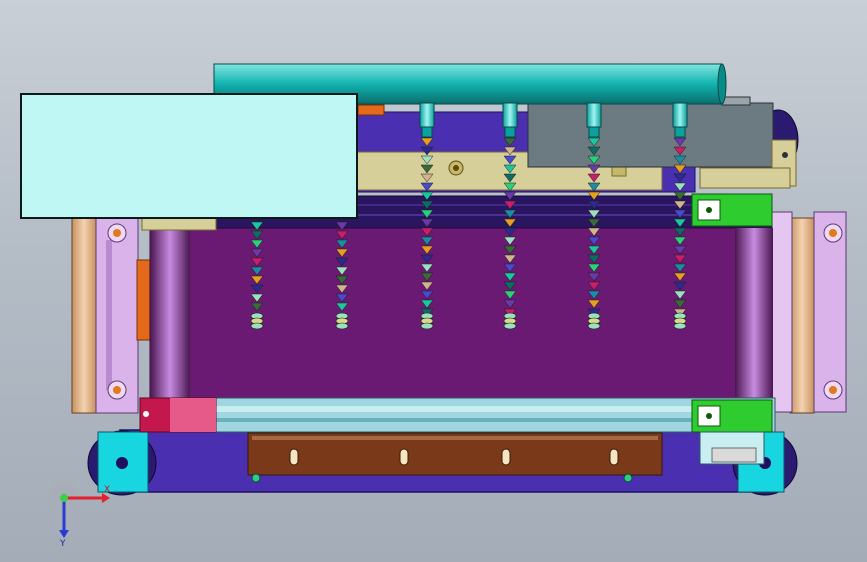  What do you see at coordinates (79, 515) in the screenshot?
I see `coordinate-triad-icon: X Y` at bounding box center [79, 515].